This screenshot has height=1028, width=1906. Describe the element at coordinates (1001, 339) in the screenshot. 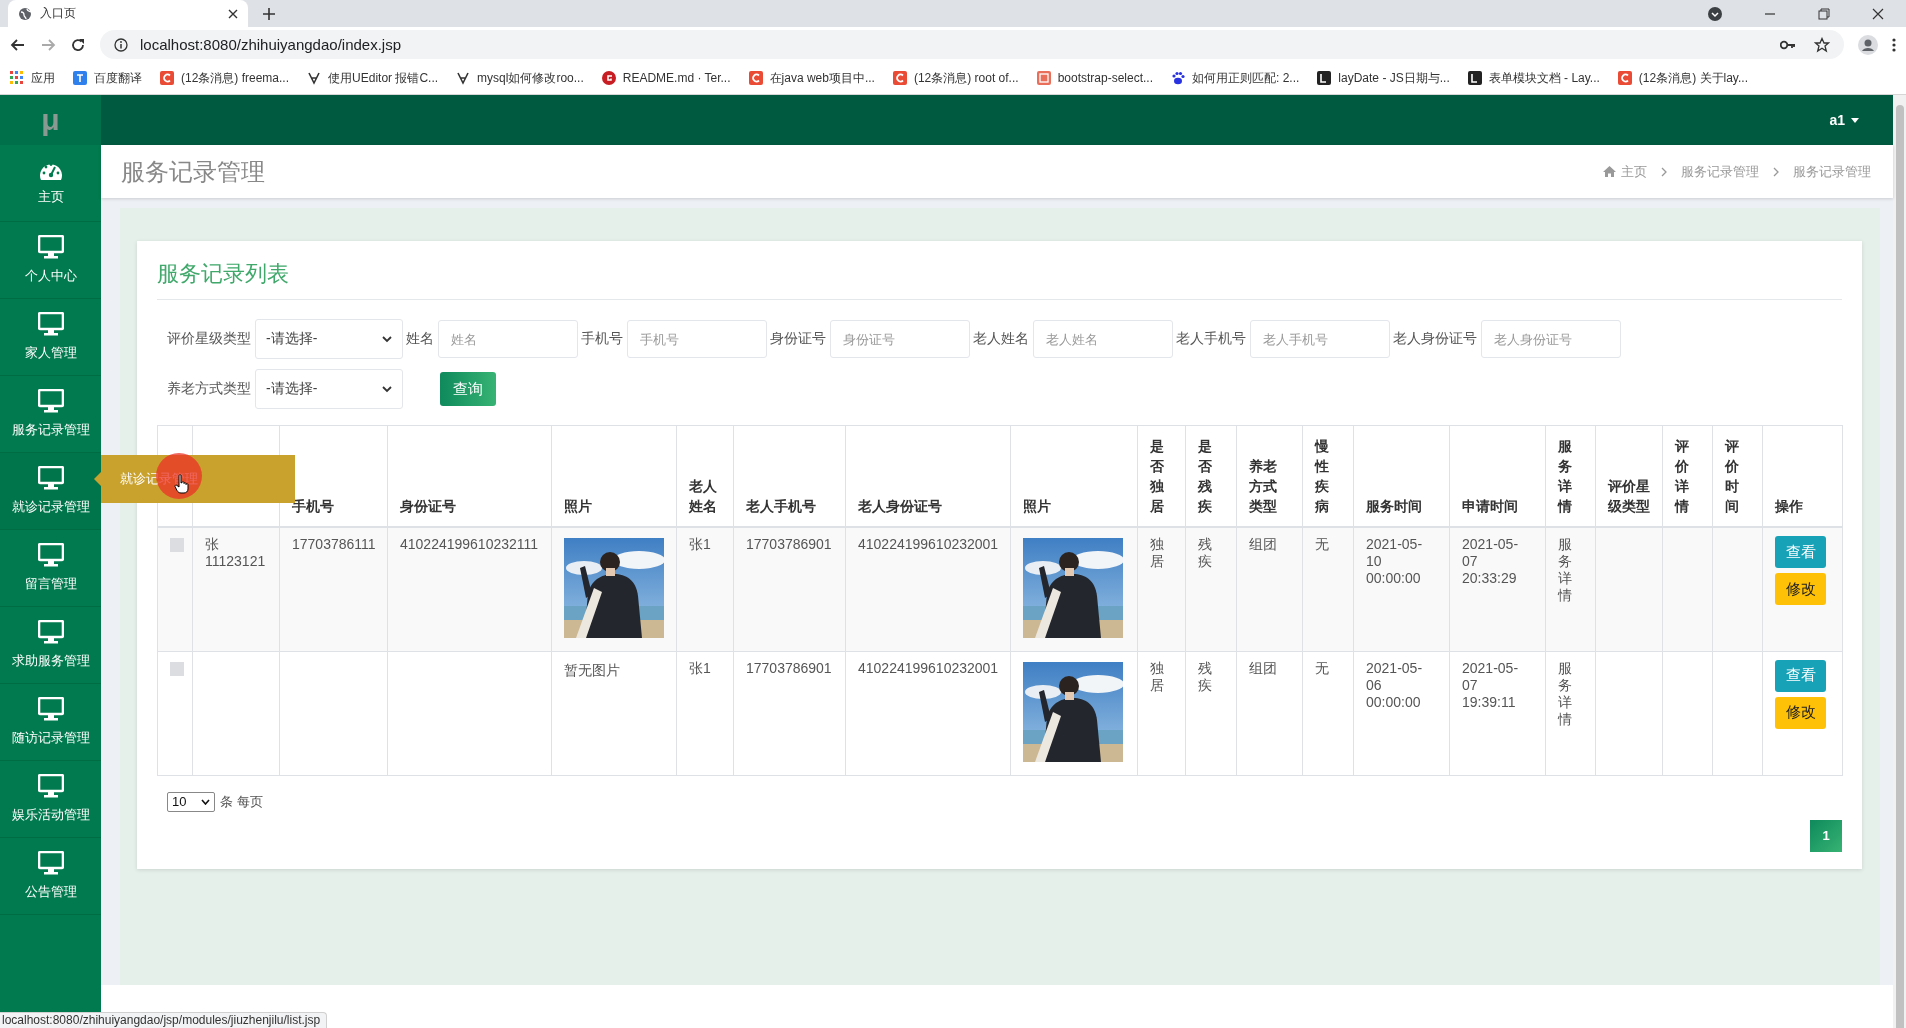

I see `field-label: 老人姓名` at that location.